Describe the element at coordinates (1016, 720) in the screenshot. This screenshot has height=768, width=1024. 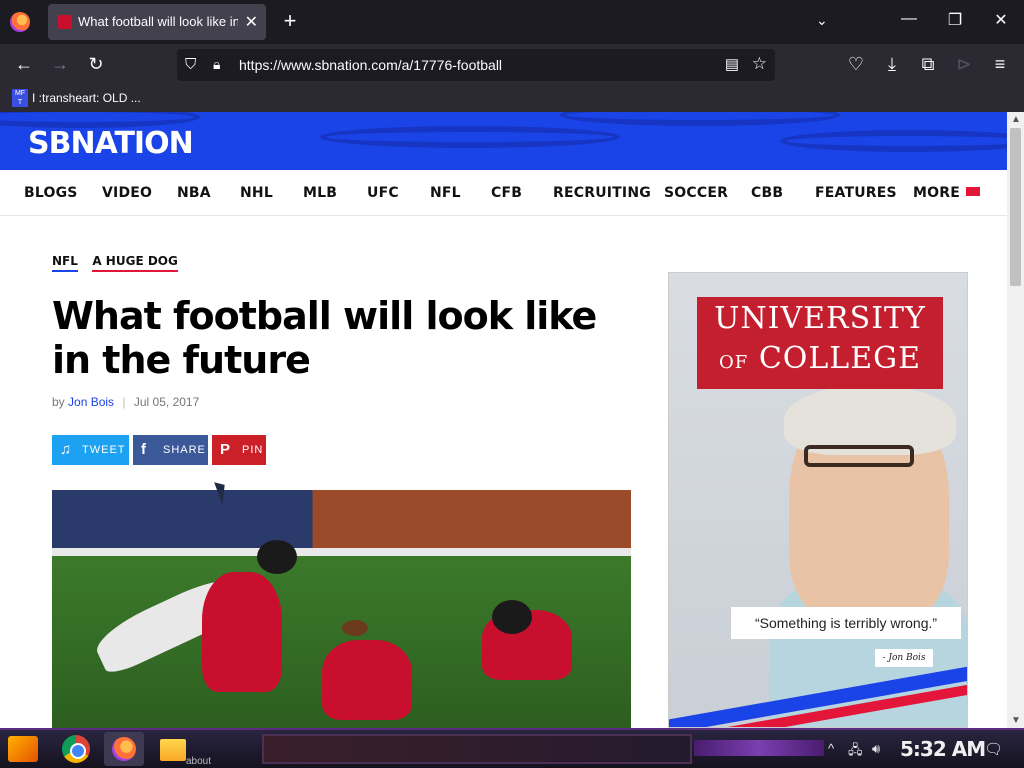
I see `scroll-down-icon: ▼` at that location.